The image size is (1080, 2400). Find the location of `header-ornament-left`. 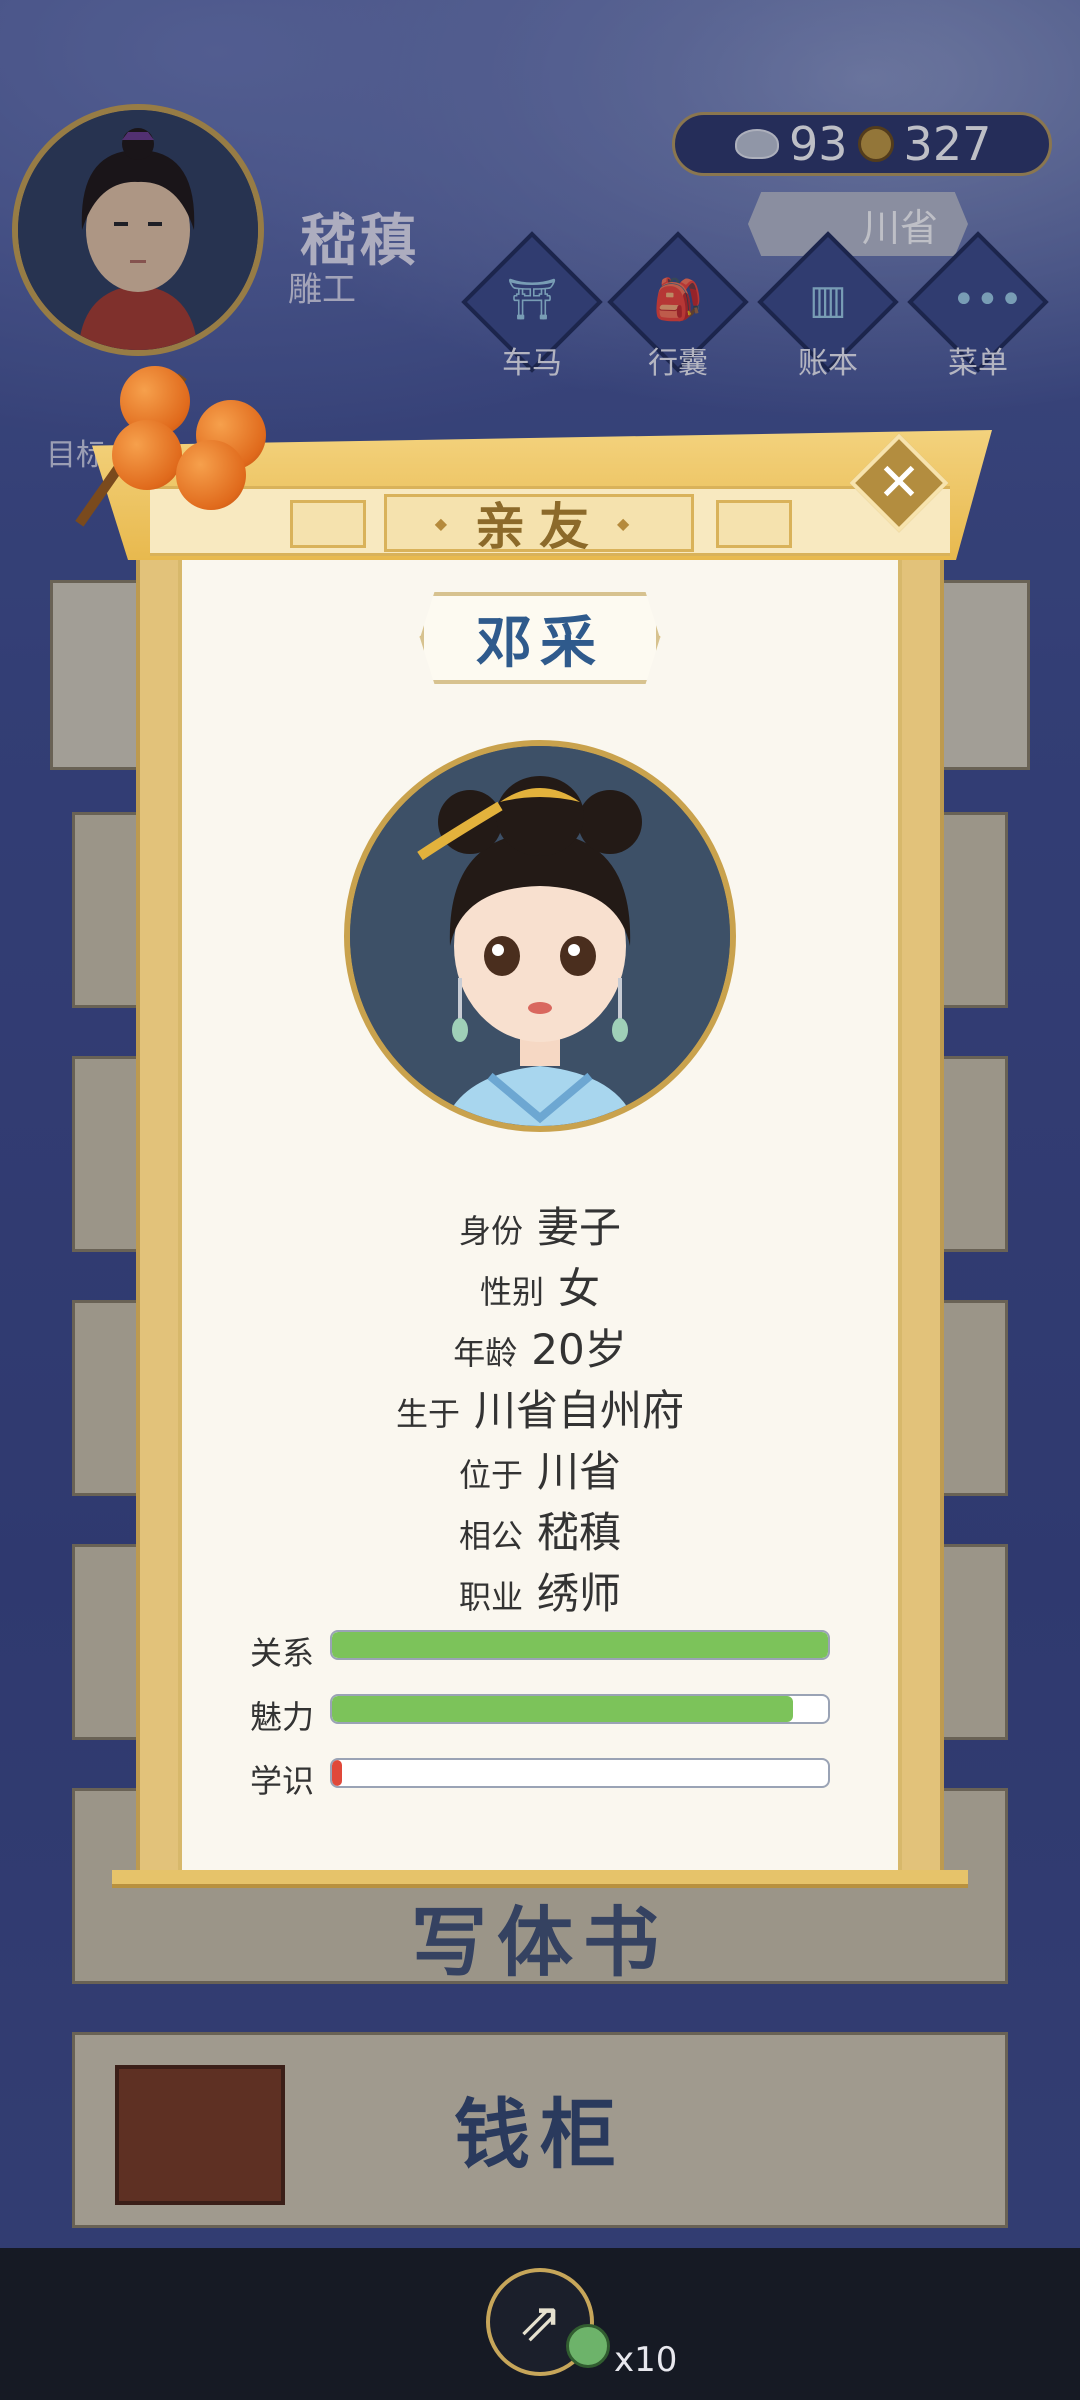

header-ornament-left is located at coordinates (328, 524).